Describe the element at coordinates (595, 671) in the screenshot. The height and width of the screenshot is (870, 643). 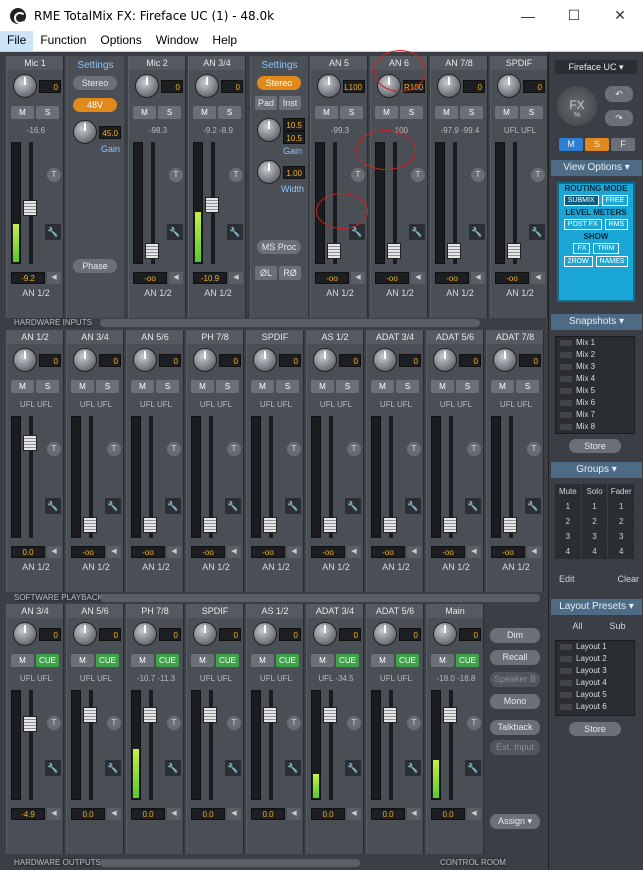
I see `layout-preset-item: Layout 3` at that location.